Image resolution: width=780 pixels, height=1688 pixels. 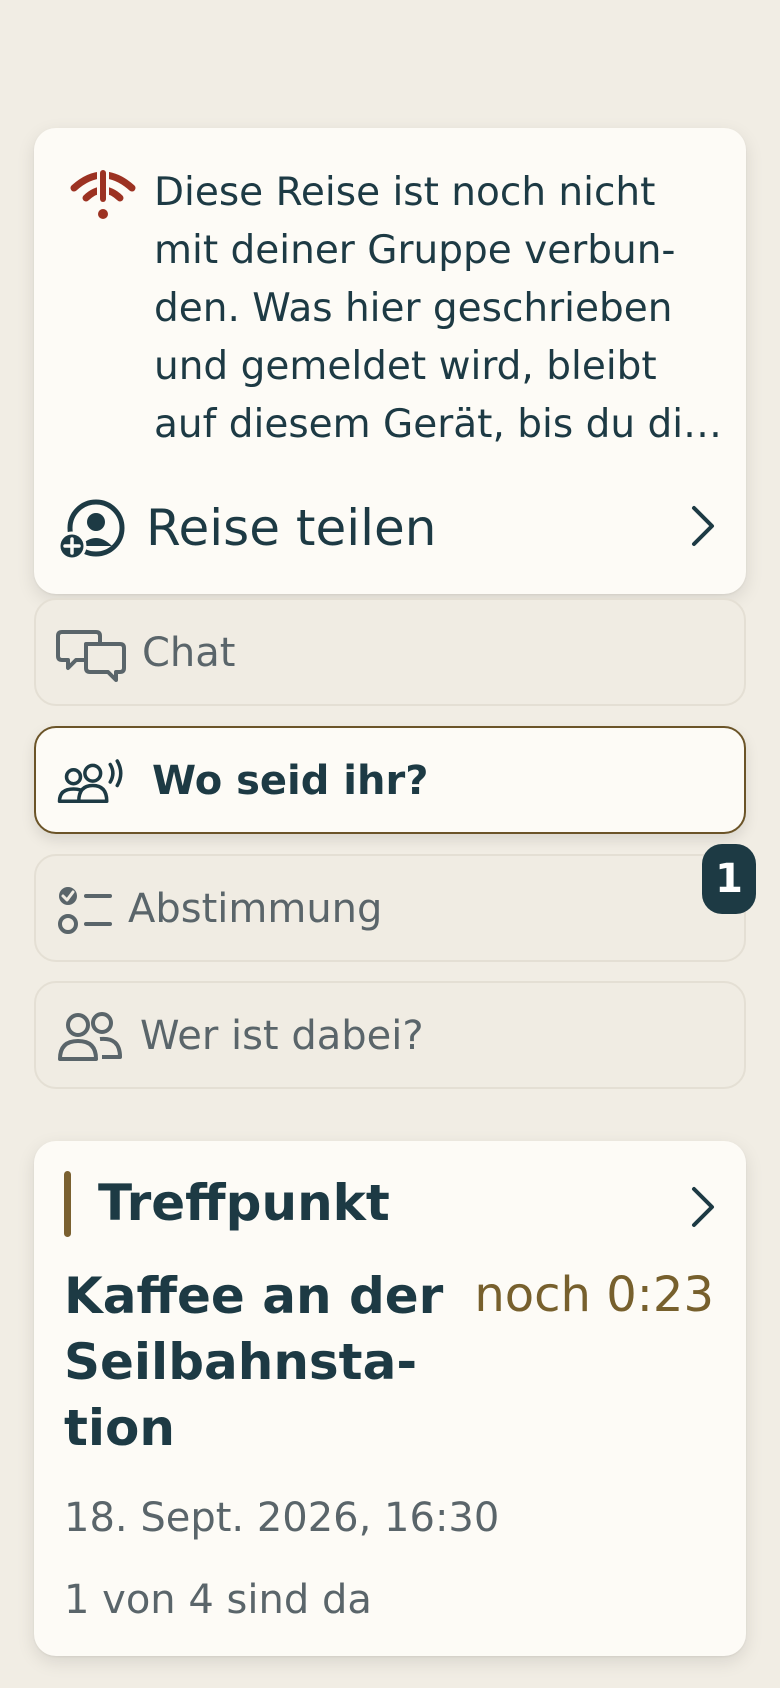 I want to click on vote-count-badge: 1, so click(x=729, y=879).